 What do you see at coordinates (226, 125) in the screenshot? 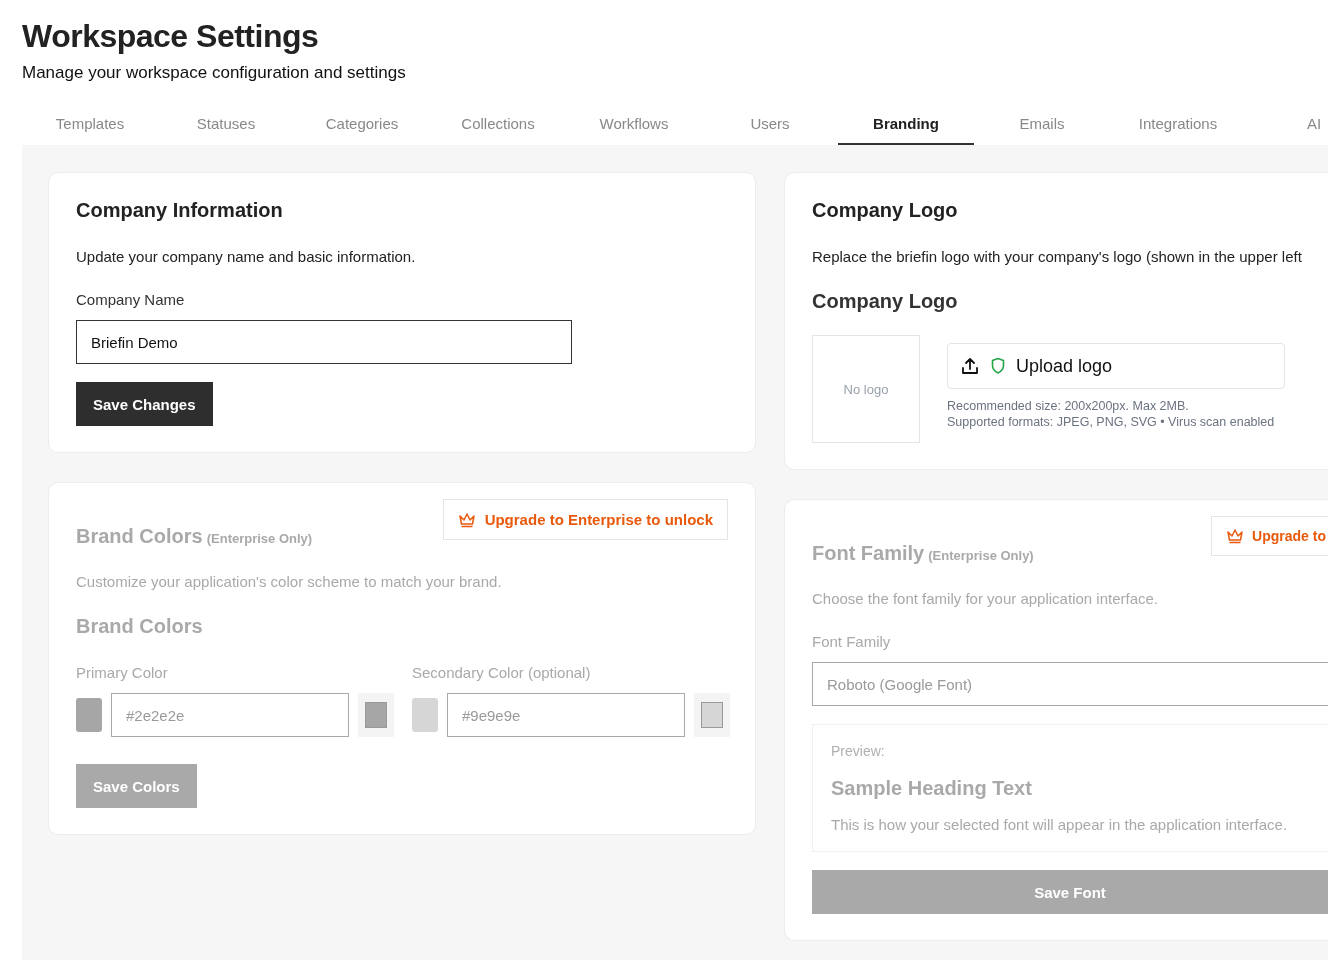
I see `tab: Statuses` at bounding box center [226, 125].